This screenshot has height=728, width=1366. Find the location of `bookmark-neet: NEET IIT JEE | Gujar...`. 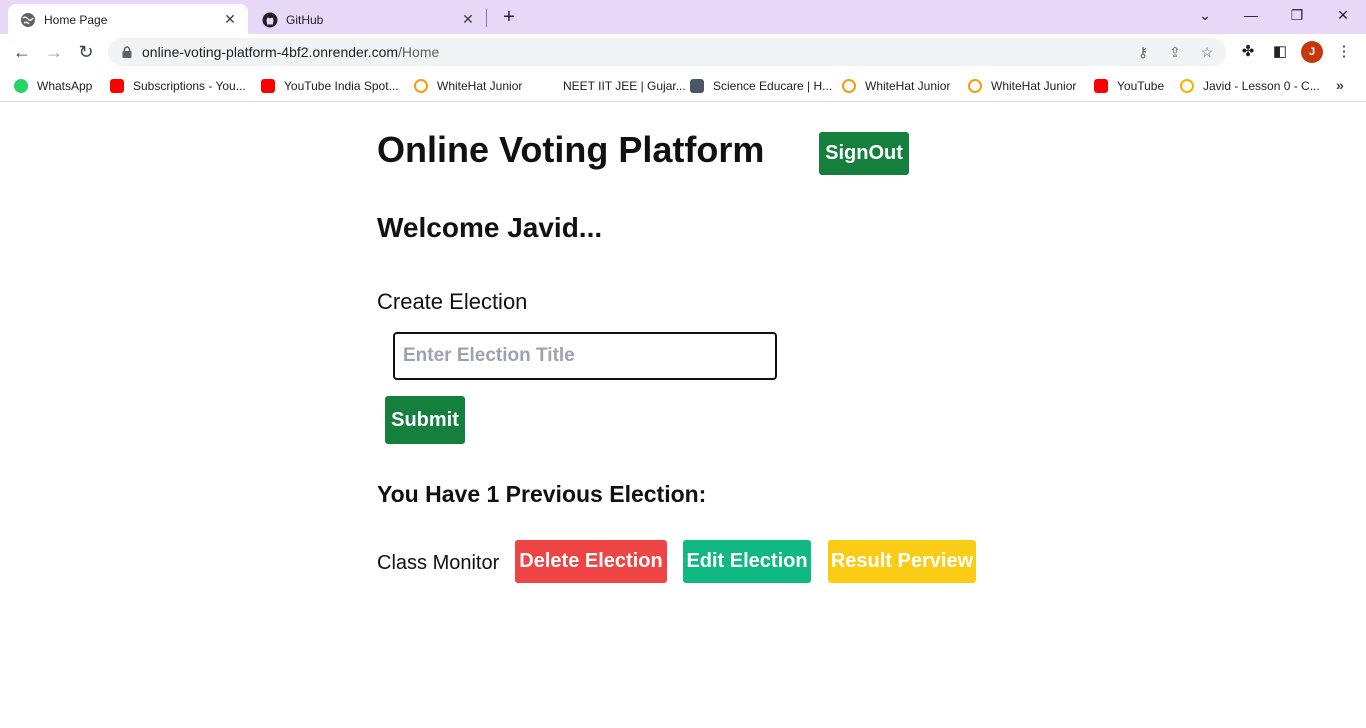

bookmark-neet: NEET IIT JEE | Gujar... is located at coordinates (613, 86).